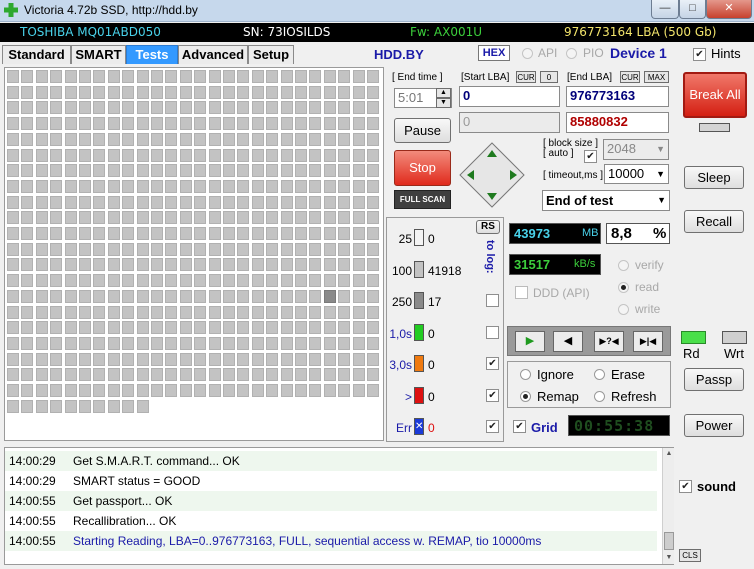 The width and height of the screenshot is (754, 569). Describe the element at coordinates (621, 233) in the screenshot. I see `percent-value: 8,8` at that location.